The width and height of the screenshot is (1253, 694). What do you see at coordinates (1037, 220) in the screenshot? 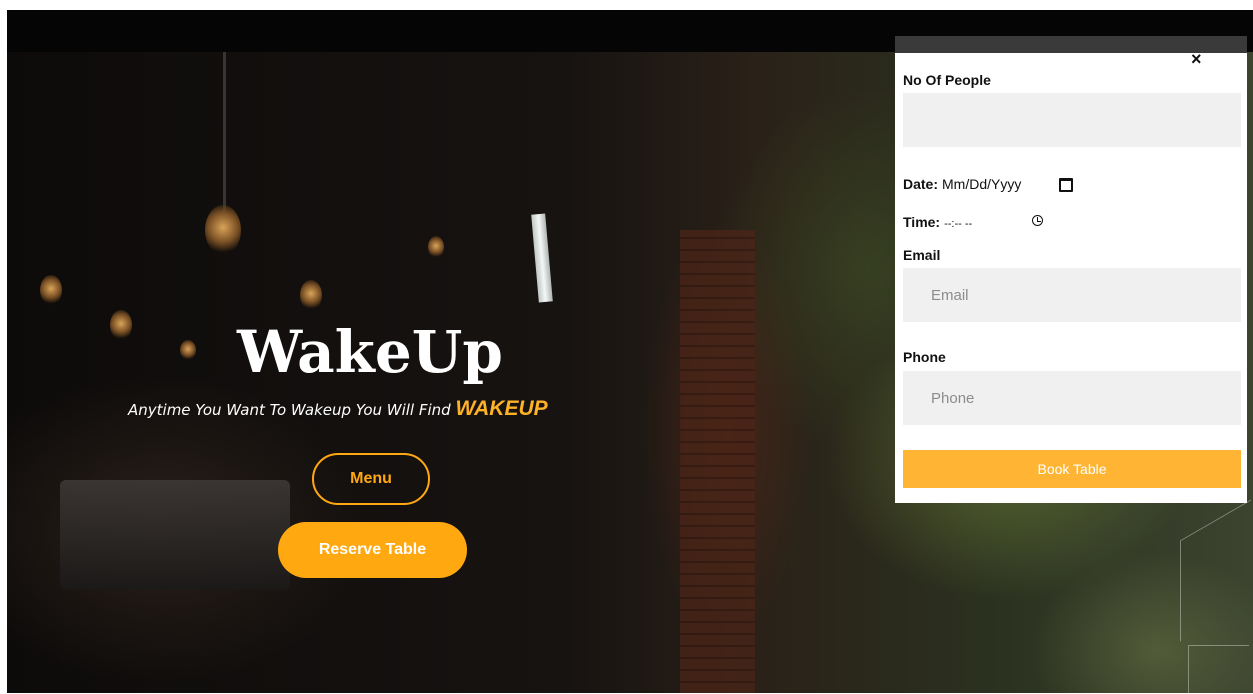
I see `clock-icon` at bounding box center [1037, 220].